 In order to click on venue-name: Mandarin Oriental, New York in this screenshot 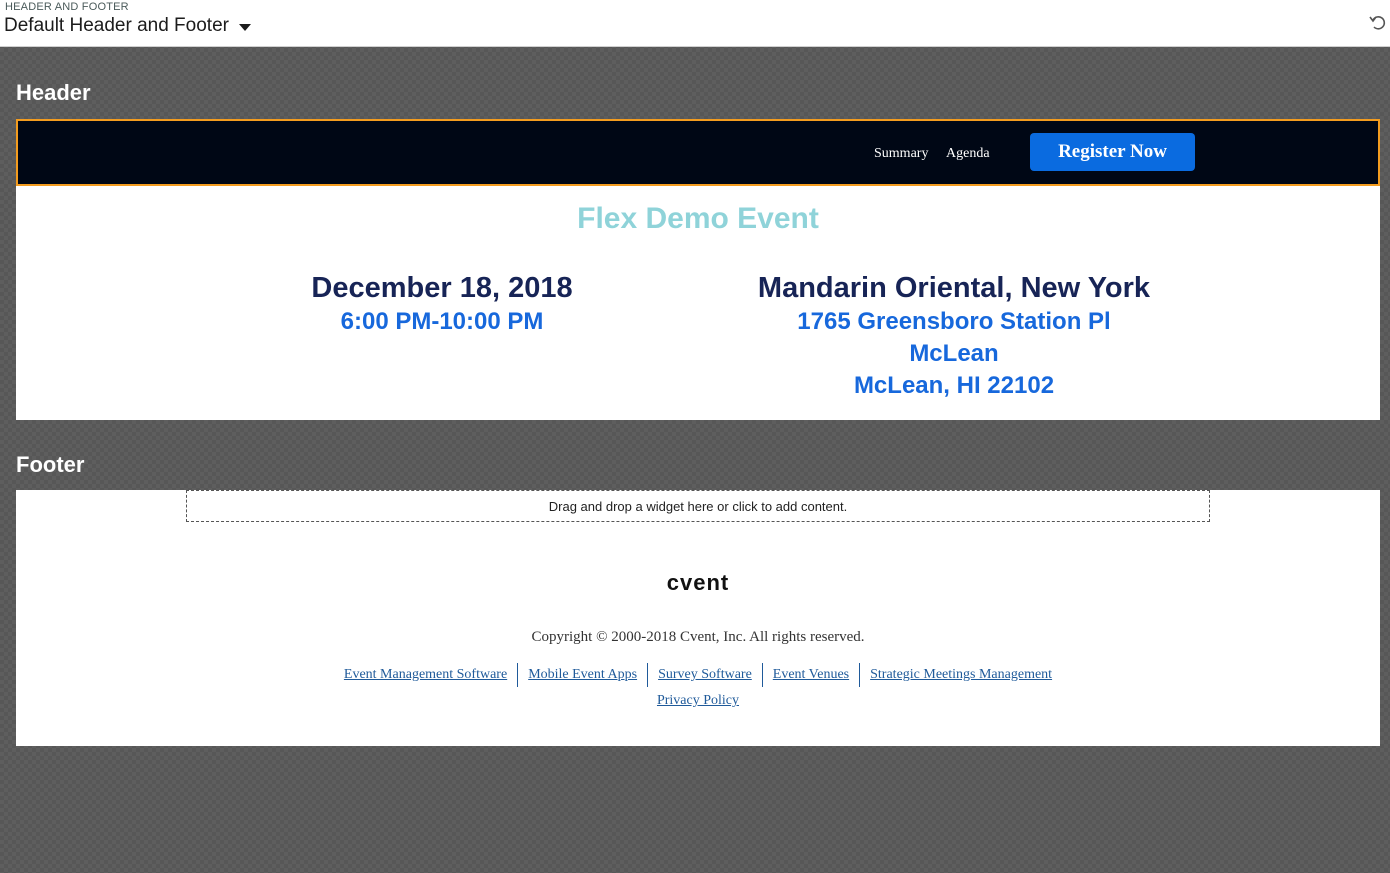, I will do `click(954, 288)`.